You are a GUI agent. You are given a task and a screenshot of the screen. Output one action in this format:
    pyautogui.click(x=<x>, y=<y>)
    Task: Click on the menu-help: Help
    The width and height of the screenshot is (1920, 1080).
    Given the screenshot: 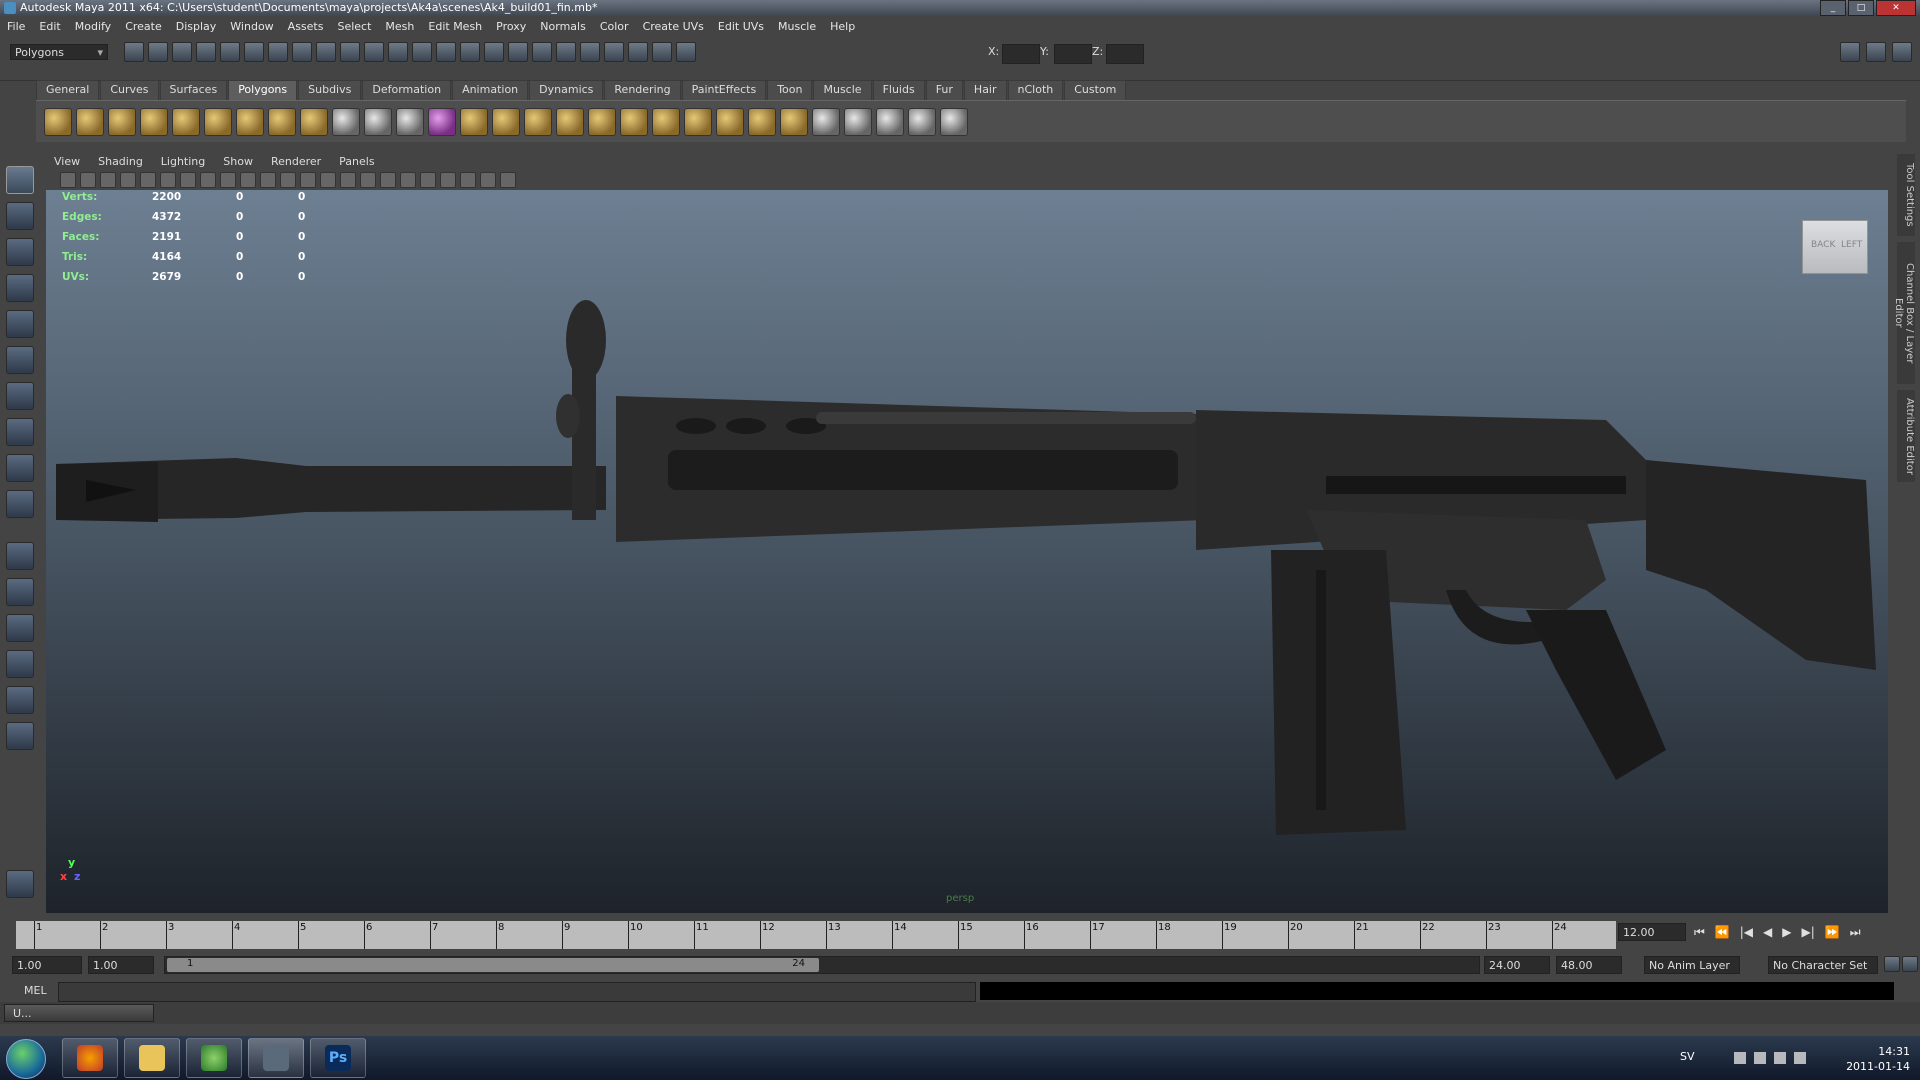 What is the action you would take?
    pyautogui.click(x=842, y=26)
    